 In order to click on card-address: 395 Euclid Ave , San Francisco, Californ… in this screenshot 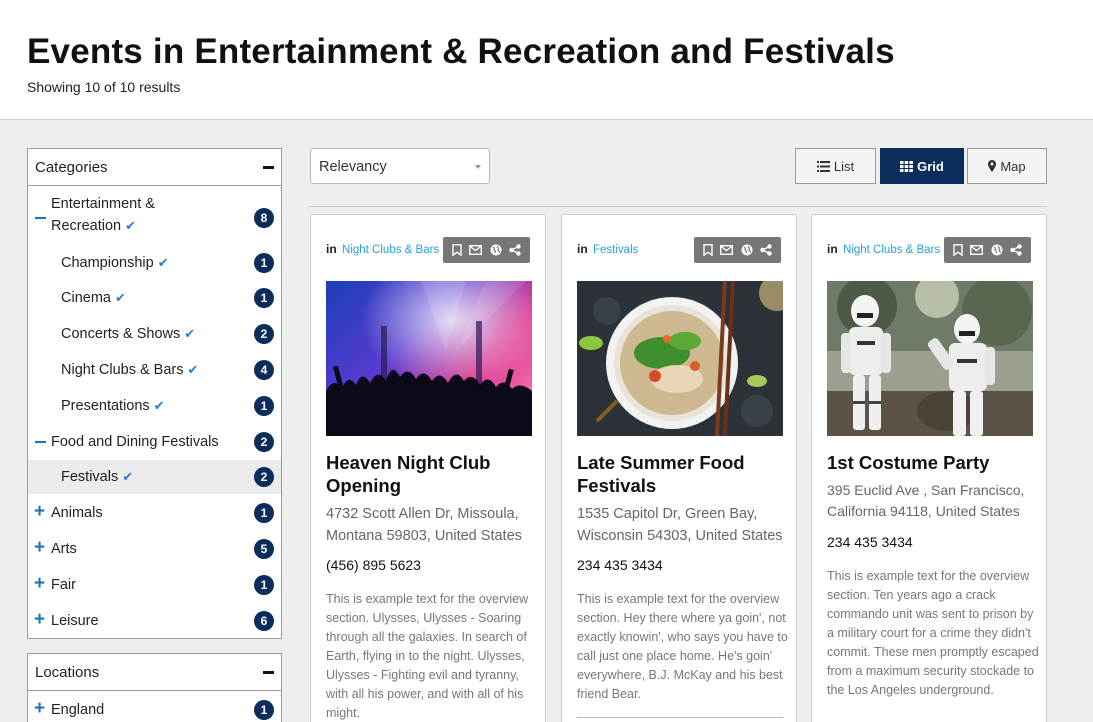, I will do `click(926, 500)`.